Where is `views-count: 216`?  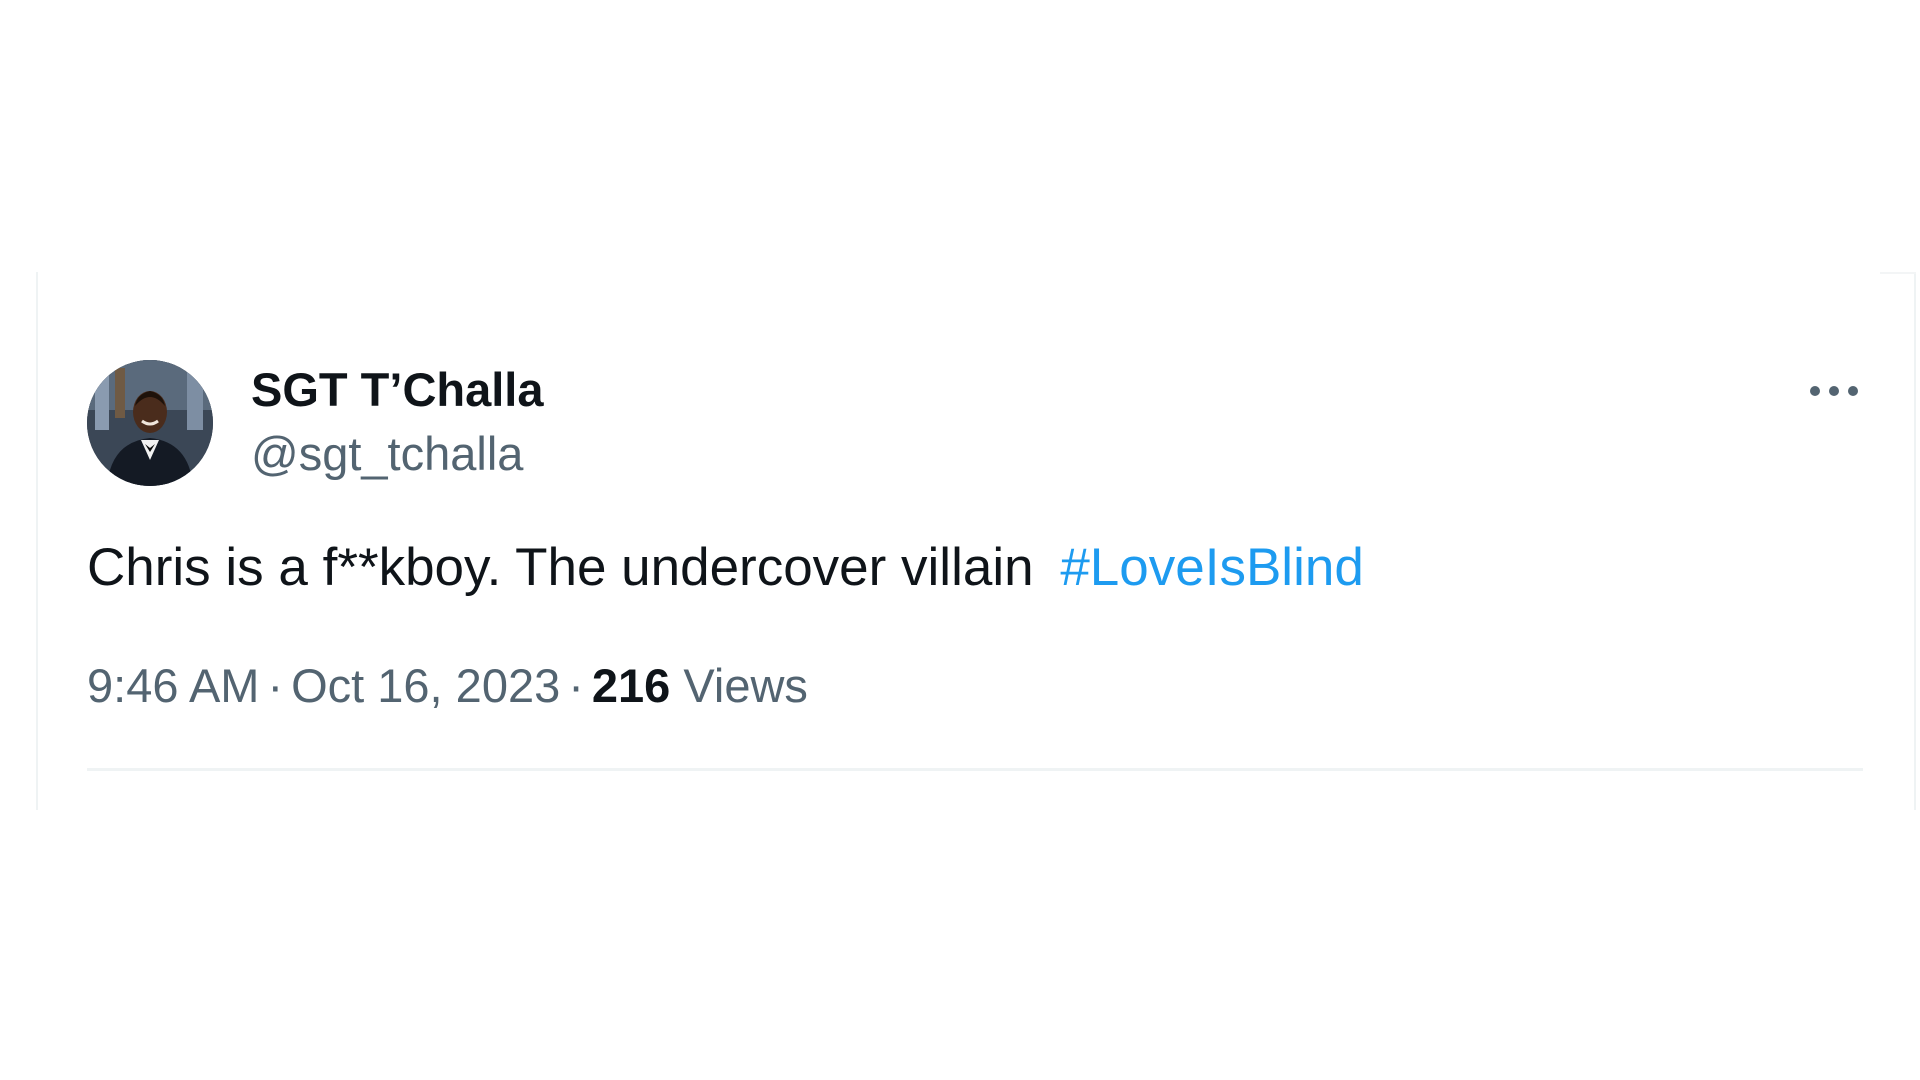 views-count: 216 is located at coordinates (631, 685).